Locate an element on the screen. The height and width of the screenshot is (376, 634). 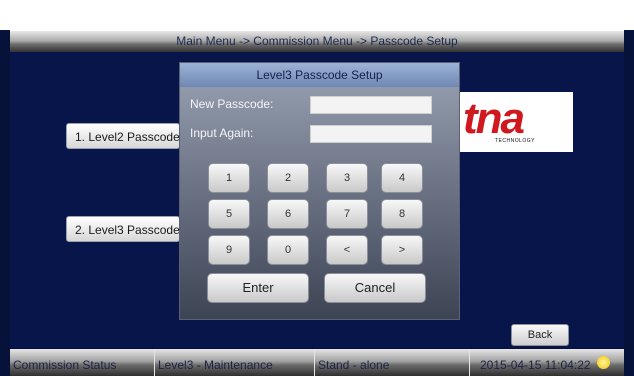
key-0: 0 is located at coordinates (288, 250).